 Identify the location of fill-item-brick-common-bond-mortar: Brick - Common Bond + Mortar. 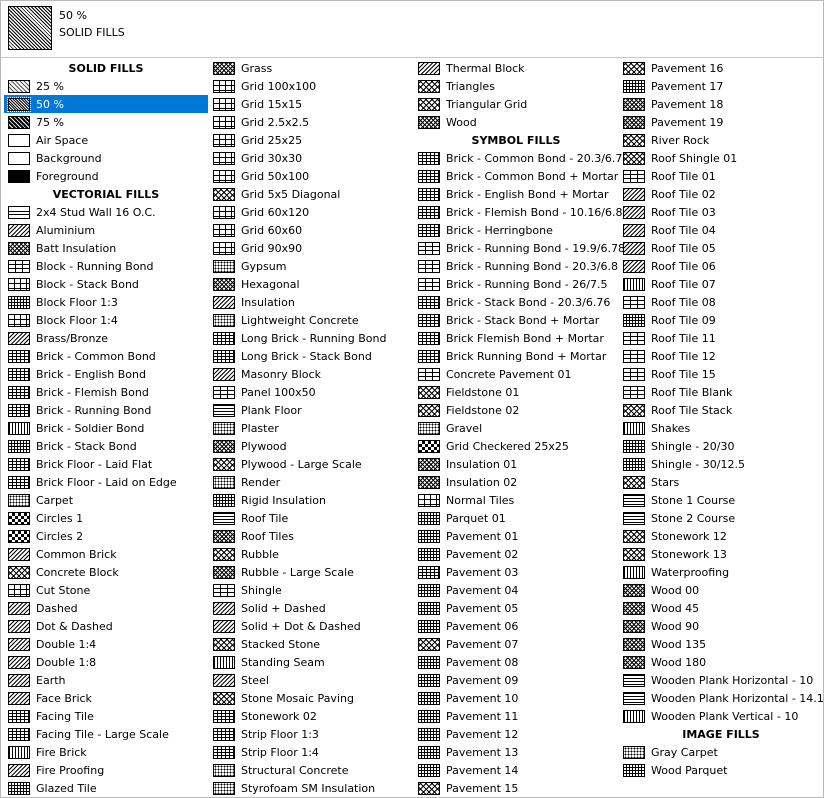
(516, 176).